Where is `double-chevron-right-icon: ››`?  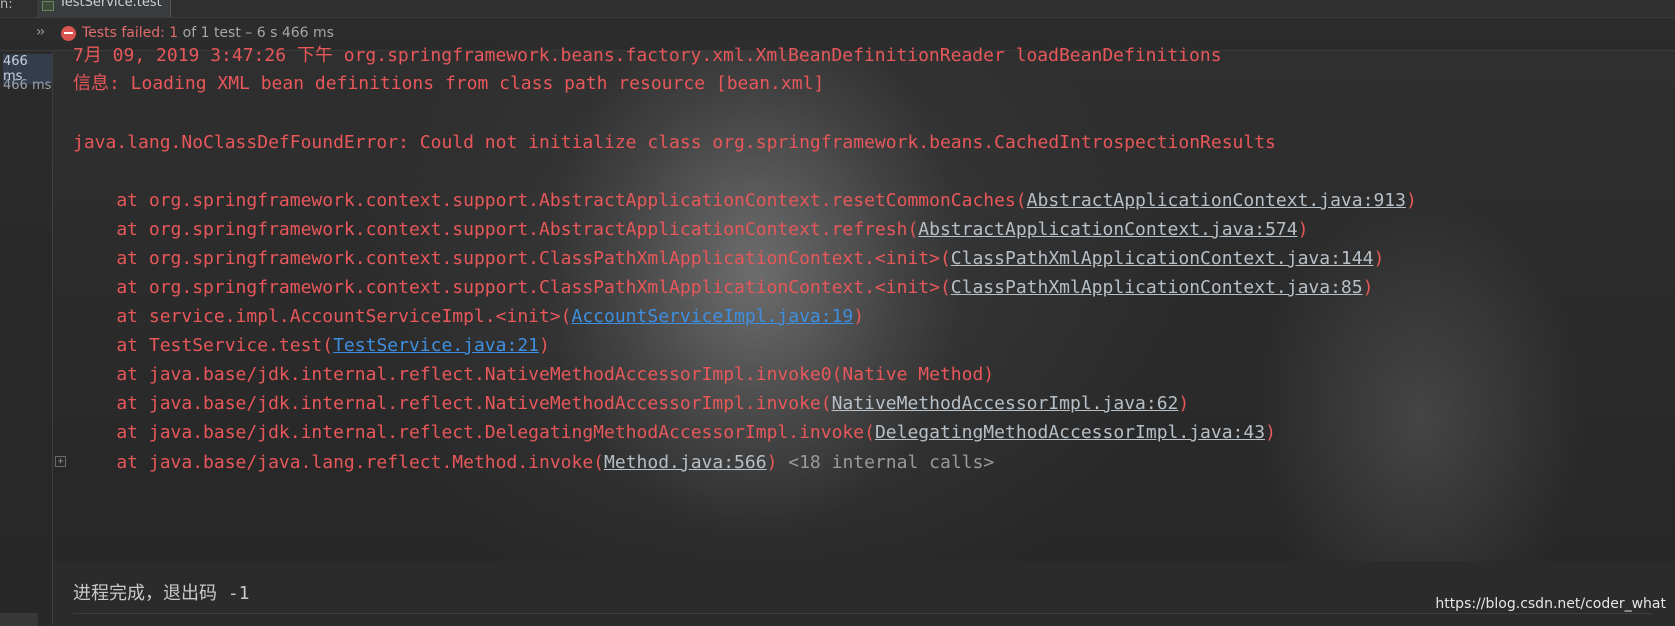
double-chevron-right-icon: ›› is located at coordinates (40, 32).